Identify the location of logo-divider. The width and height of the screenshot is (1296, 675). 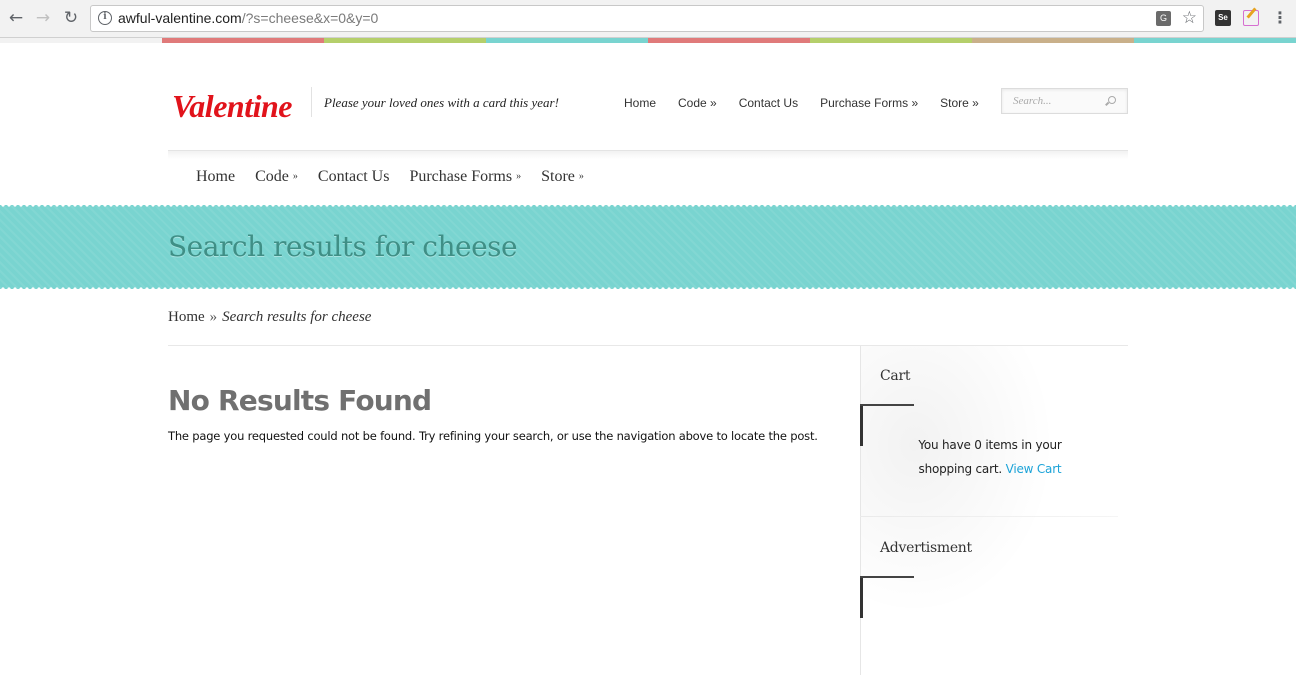
(311, 102).